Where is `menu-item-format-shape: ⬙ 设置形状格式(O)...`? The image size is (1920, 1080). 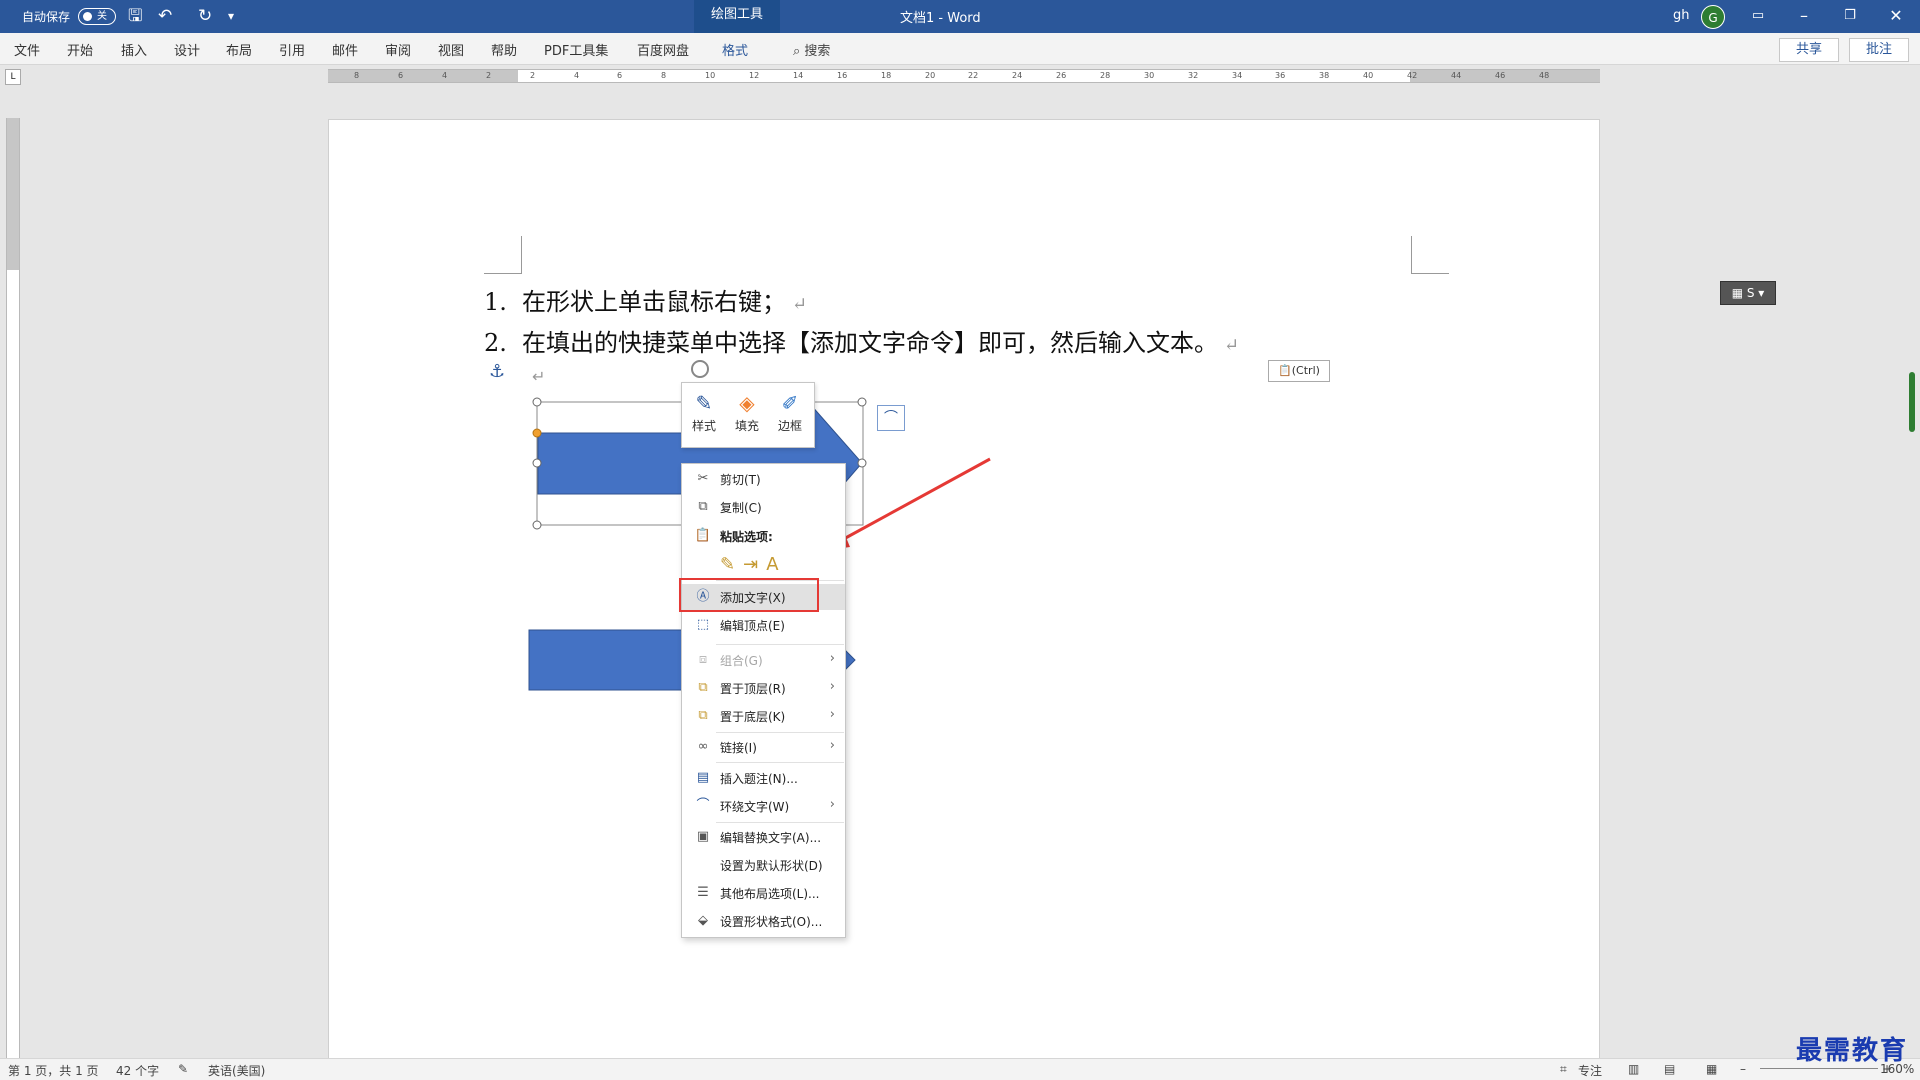
menu-item-format-shape: ⬙ 设置形状格式(O)... is located at coordinates (763, 921).